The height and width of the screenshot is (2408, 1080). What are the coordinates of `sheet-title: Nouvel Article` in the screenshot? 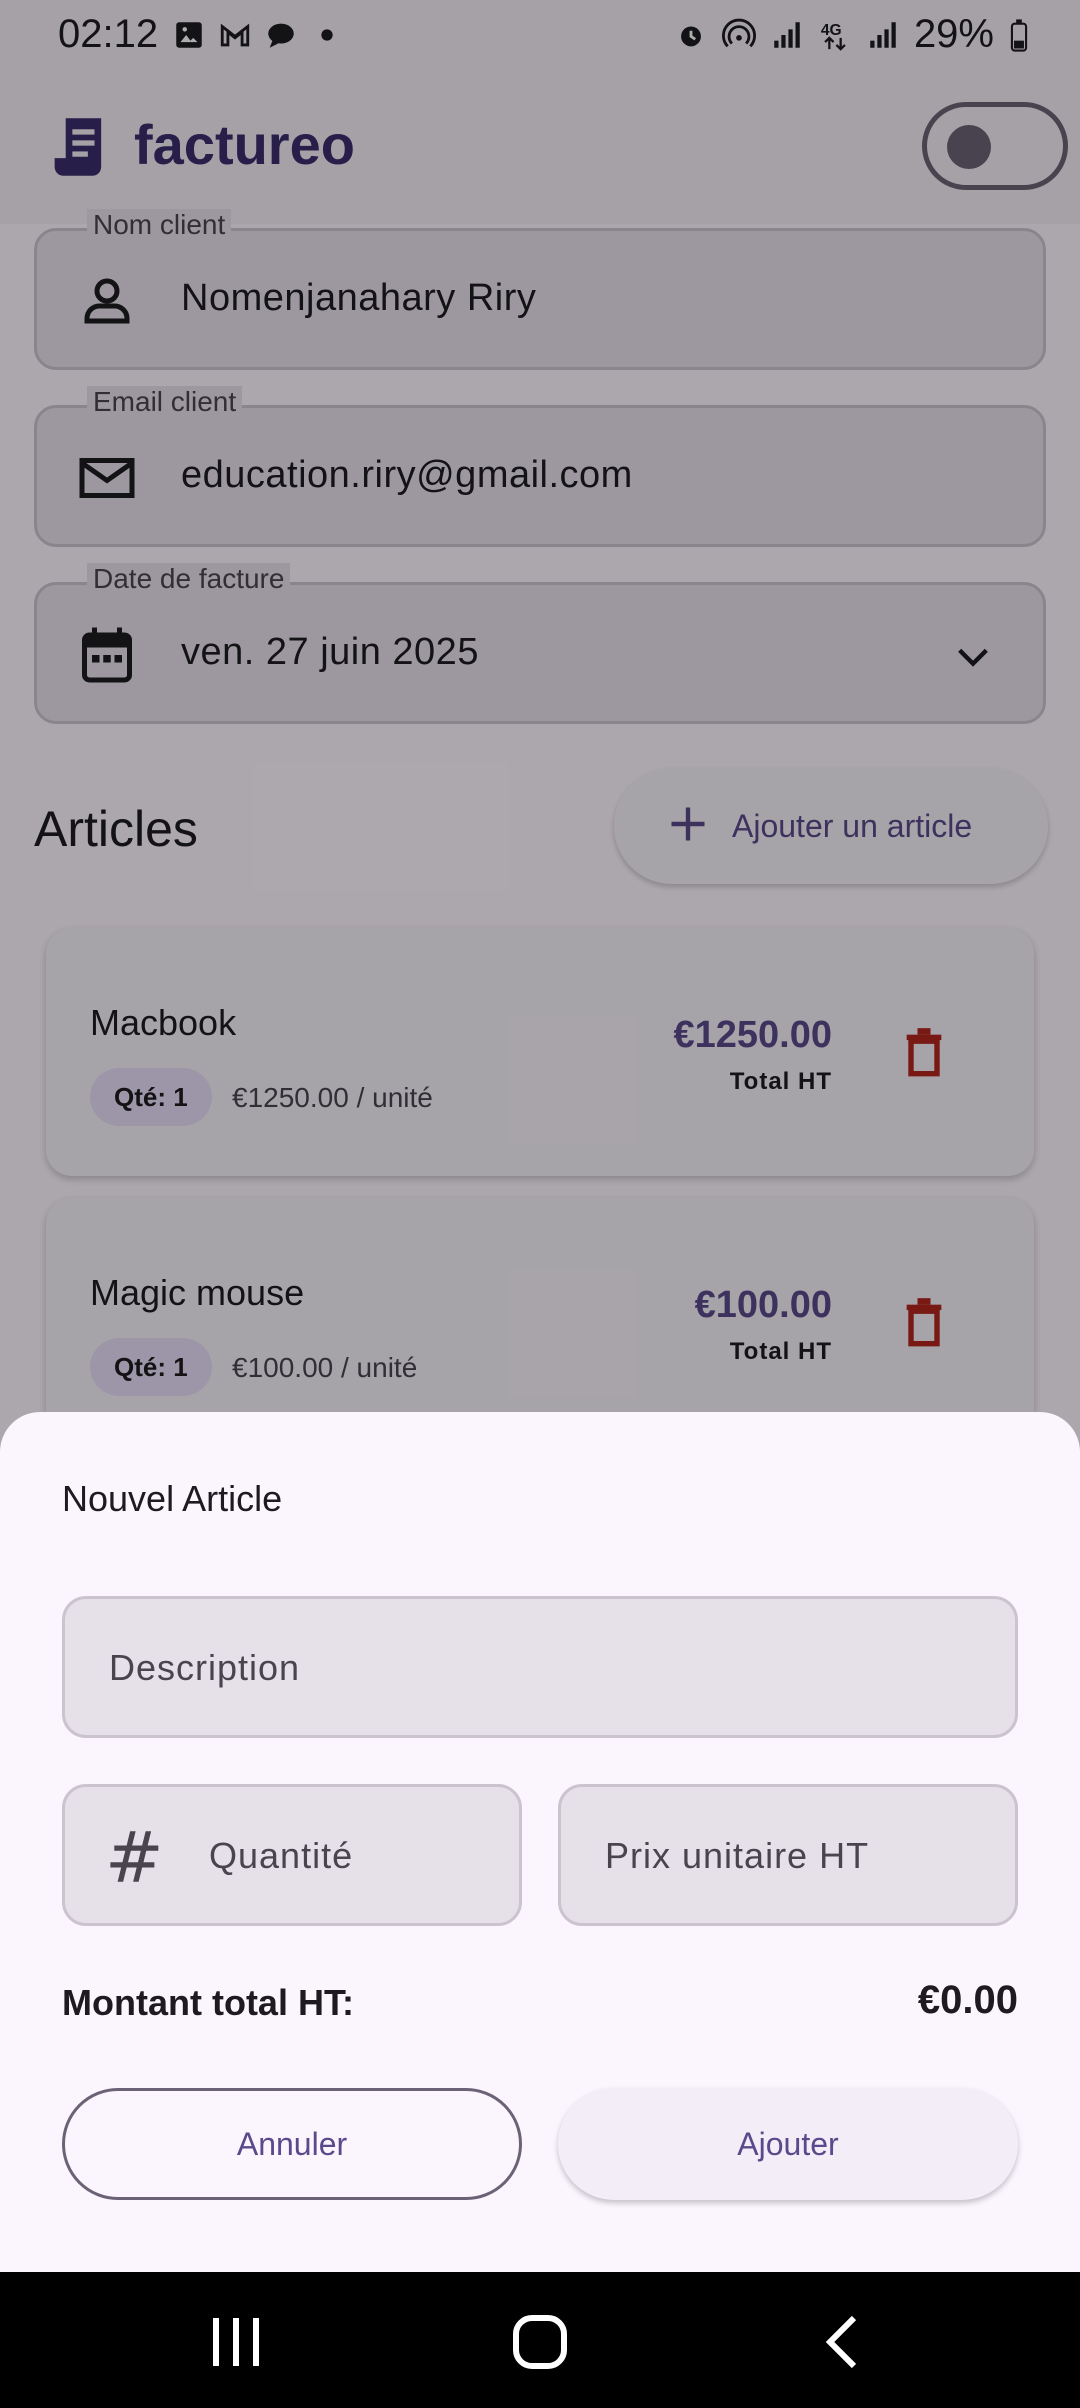 It's located at (172, 1498).